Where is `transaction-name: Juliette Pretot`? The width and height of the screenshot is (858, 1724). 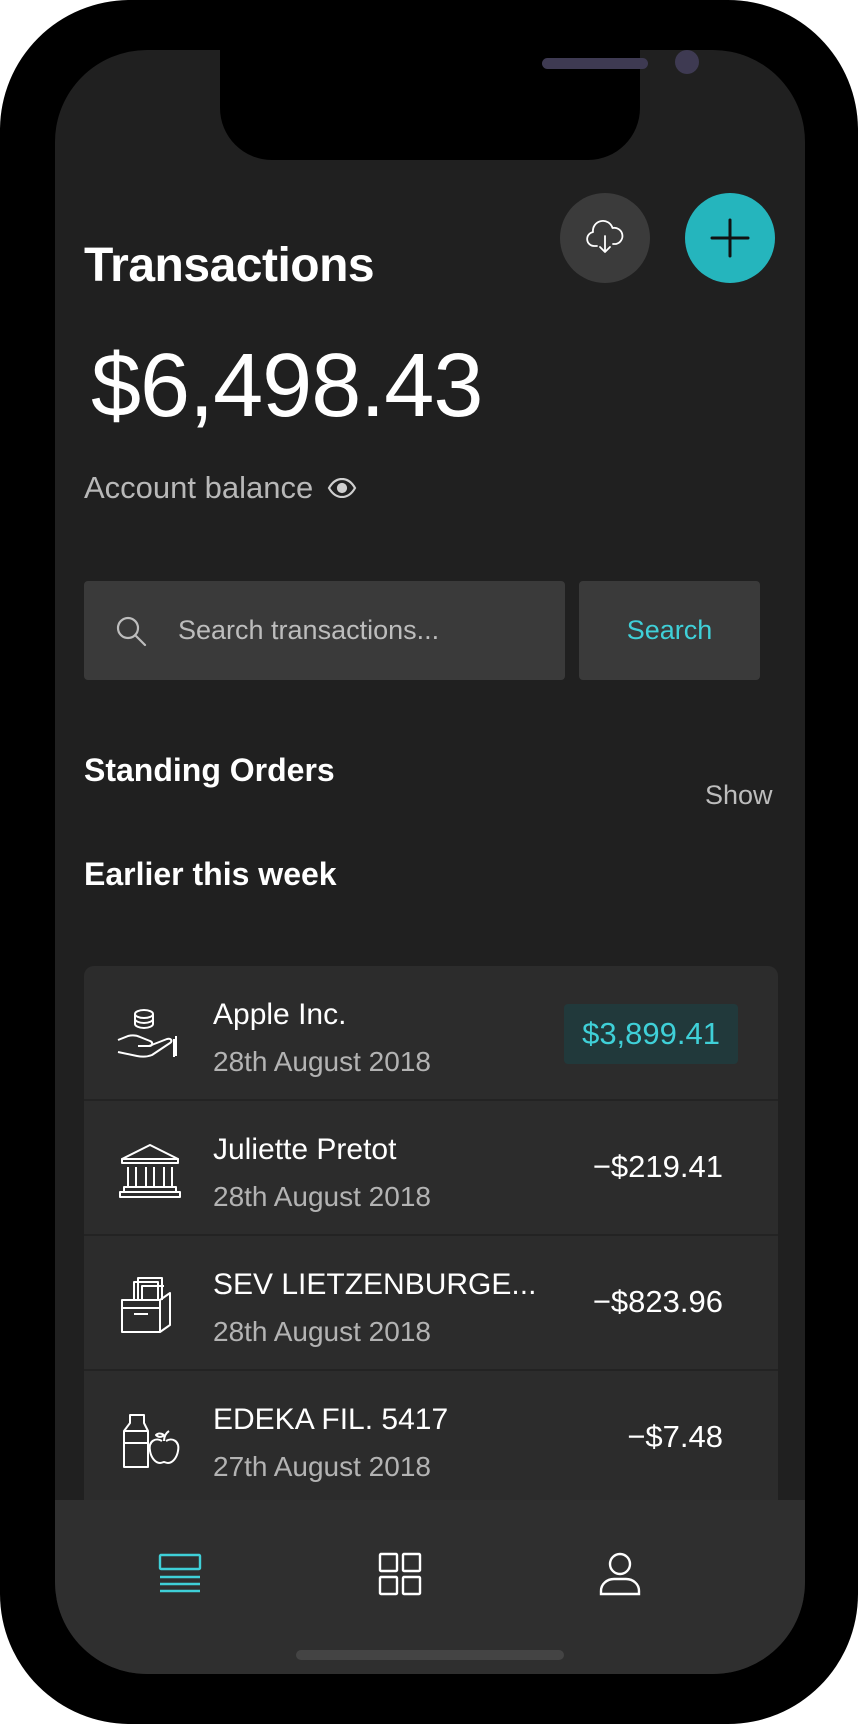
transaction-name: Juliette Pretot is located at coordinates (305, 1149).